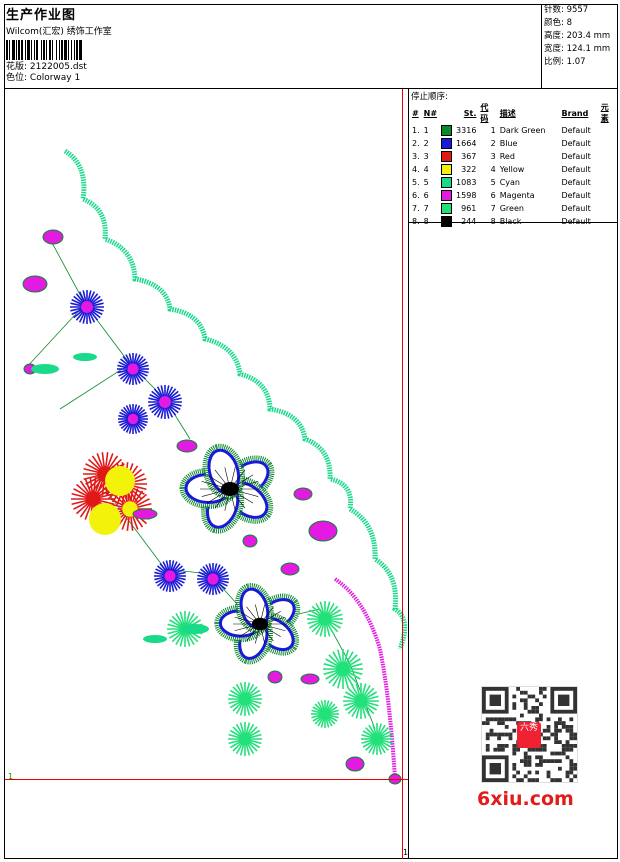 The height and width of the screenshot is (862, 620). What do you see at coordinates (426, 169) in the screenshot?
I see `row-needle: 4` at bounding box center [426, 169].